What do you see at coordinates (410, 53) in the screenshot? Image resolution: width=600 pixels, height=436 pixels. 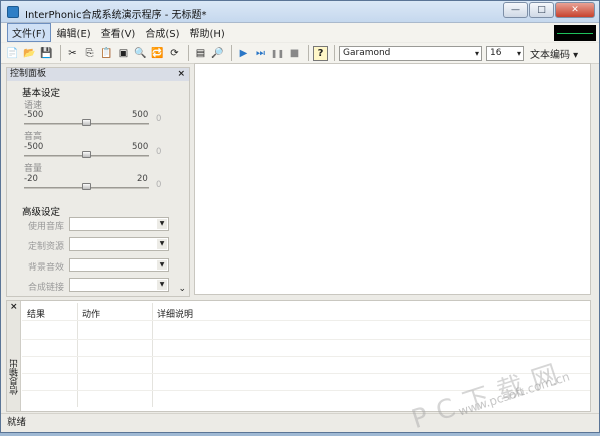 I see `font-select: Garamond ▾` at bounding box center [410, 53].